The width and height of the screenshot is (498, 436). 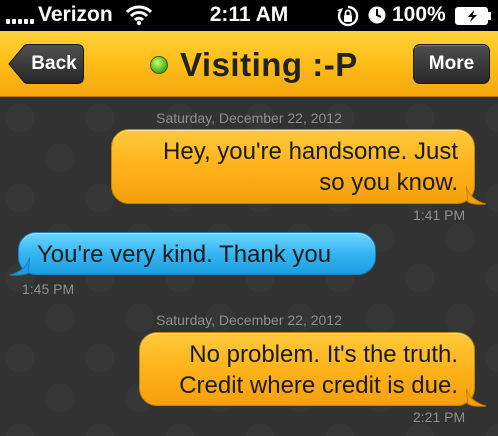 I want to click on back-button: Back, so click(x=46, y=64).